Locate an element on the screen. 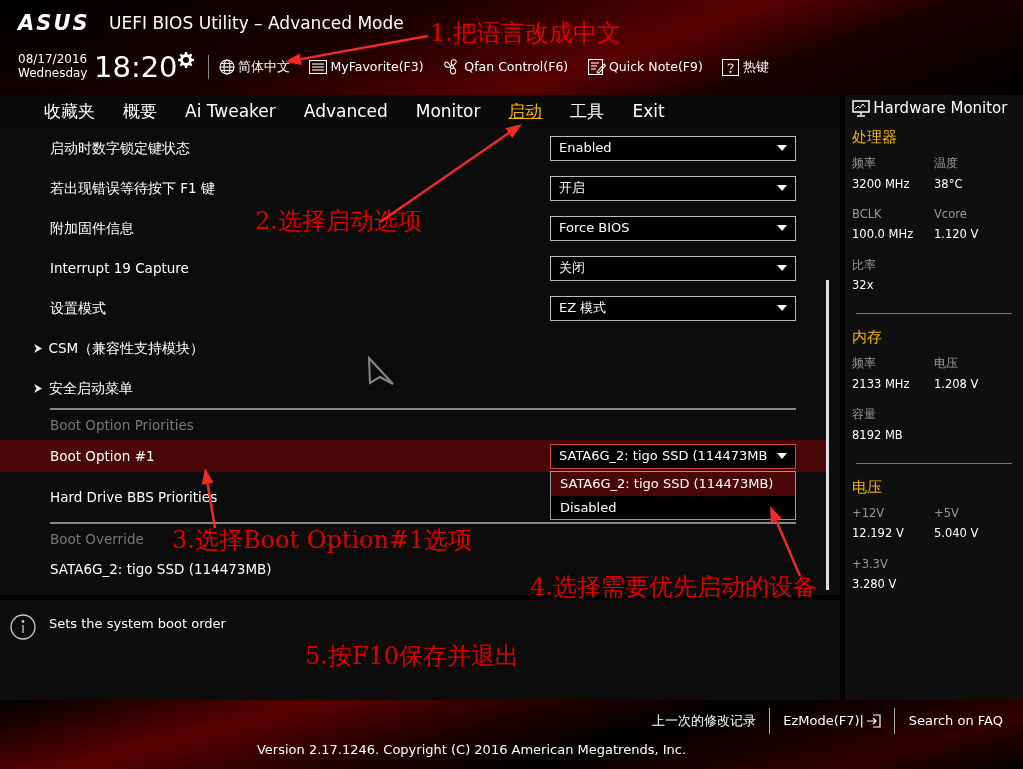  toolbar-item: Qfan Control(F6) is located at coordinates (506, 67).